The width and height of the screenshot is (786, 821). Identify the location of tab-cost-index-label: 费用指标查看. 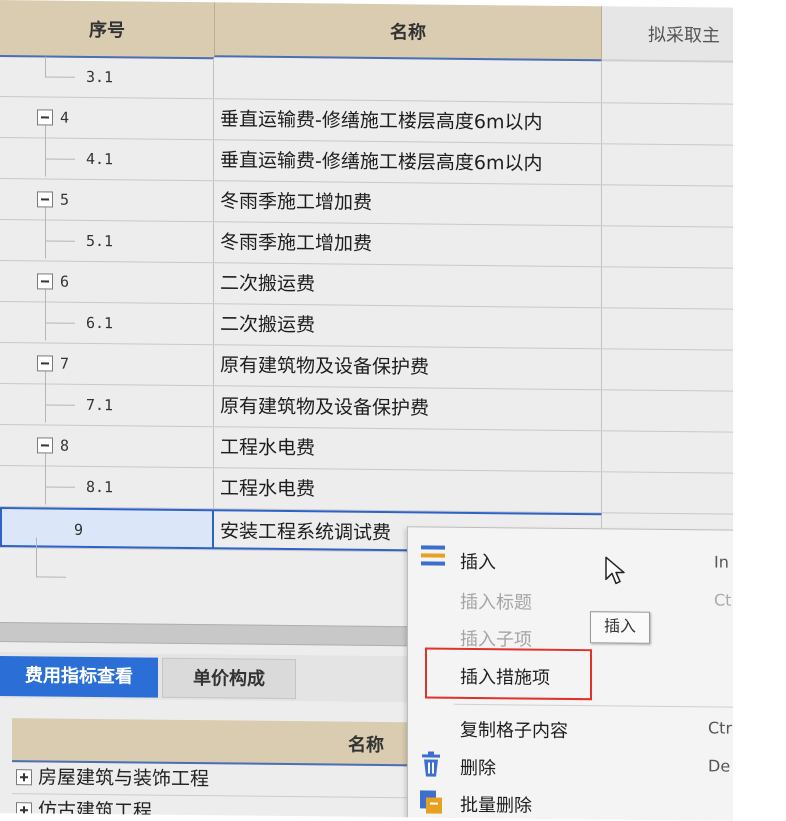
(79, 676).